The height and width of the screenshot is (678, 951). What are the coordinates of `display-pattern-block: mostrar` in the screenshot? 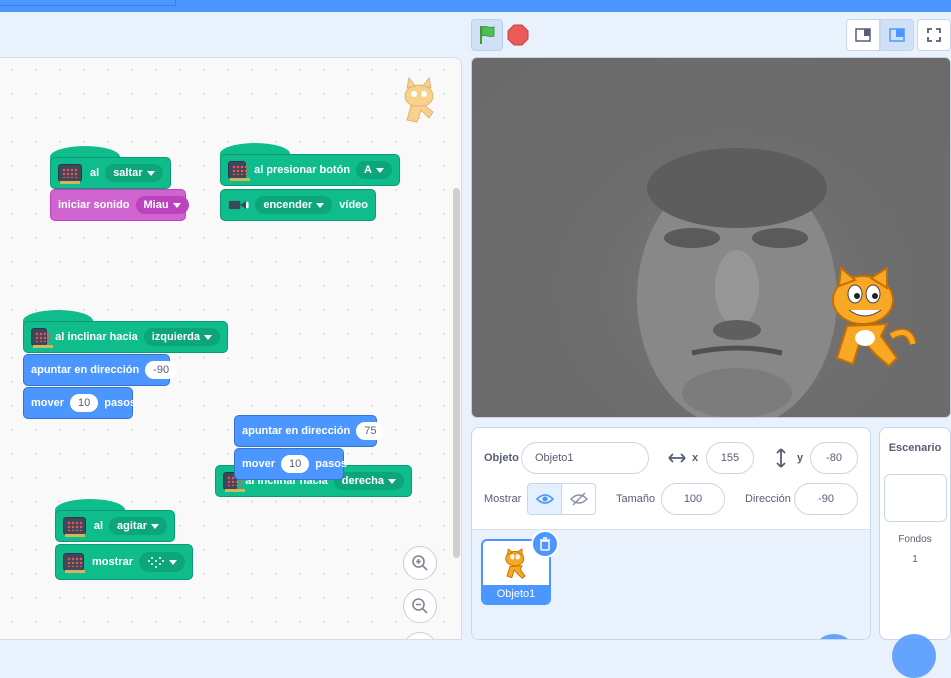 It's located at (124, 562).